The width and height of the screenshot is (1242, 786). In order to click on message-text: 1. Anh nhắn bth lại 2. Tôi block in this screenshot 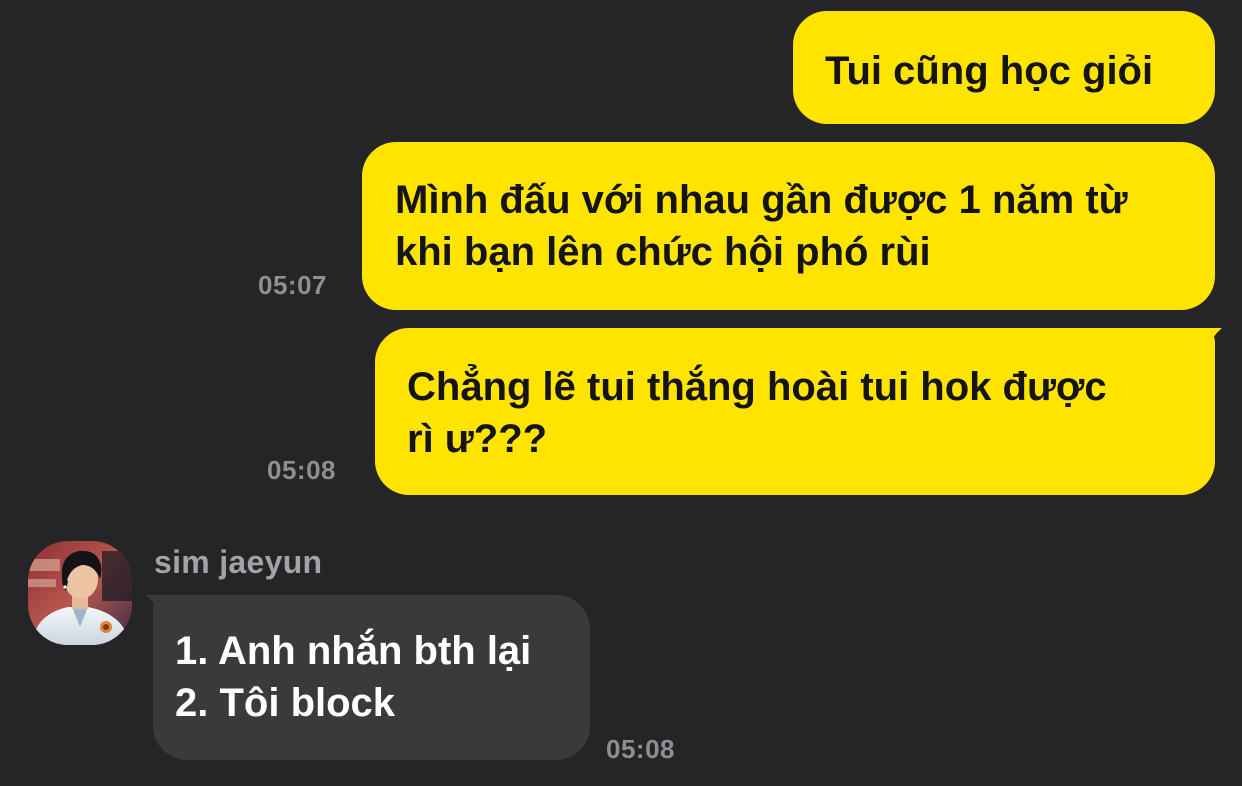, I will do `click(353, 677)`.